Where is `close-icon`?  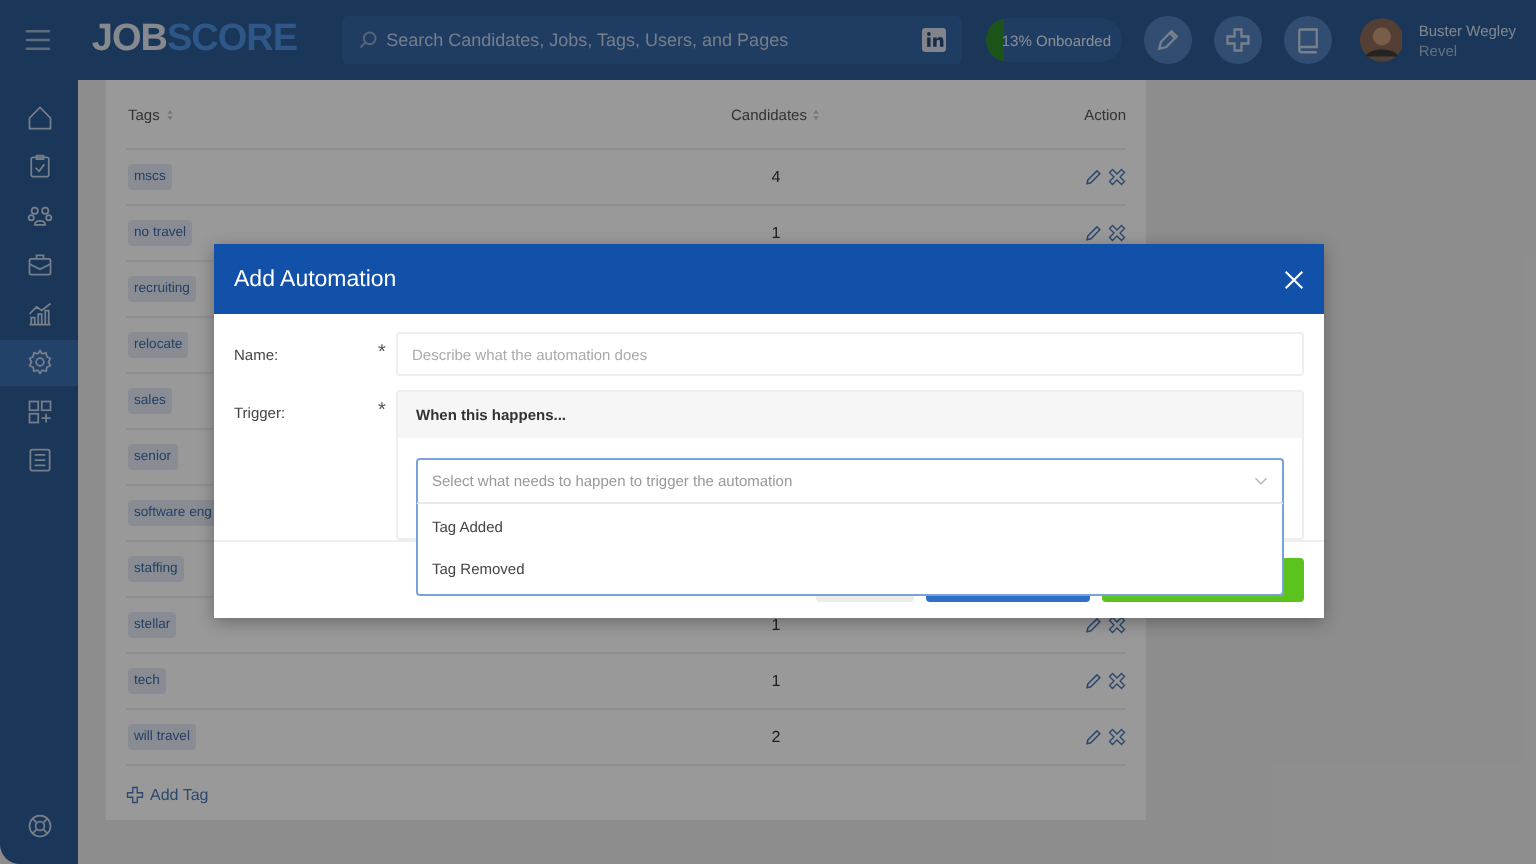 close-icon is located at coordinates (1294, 279).